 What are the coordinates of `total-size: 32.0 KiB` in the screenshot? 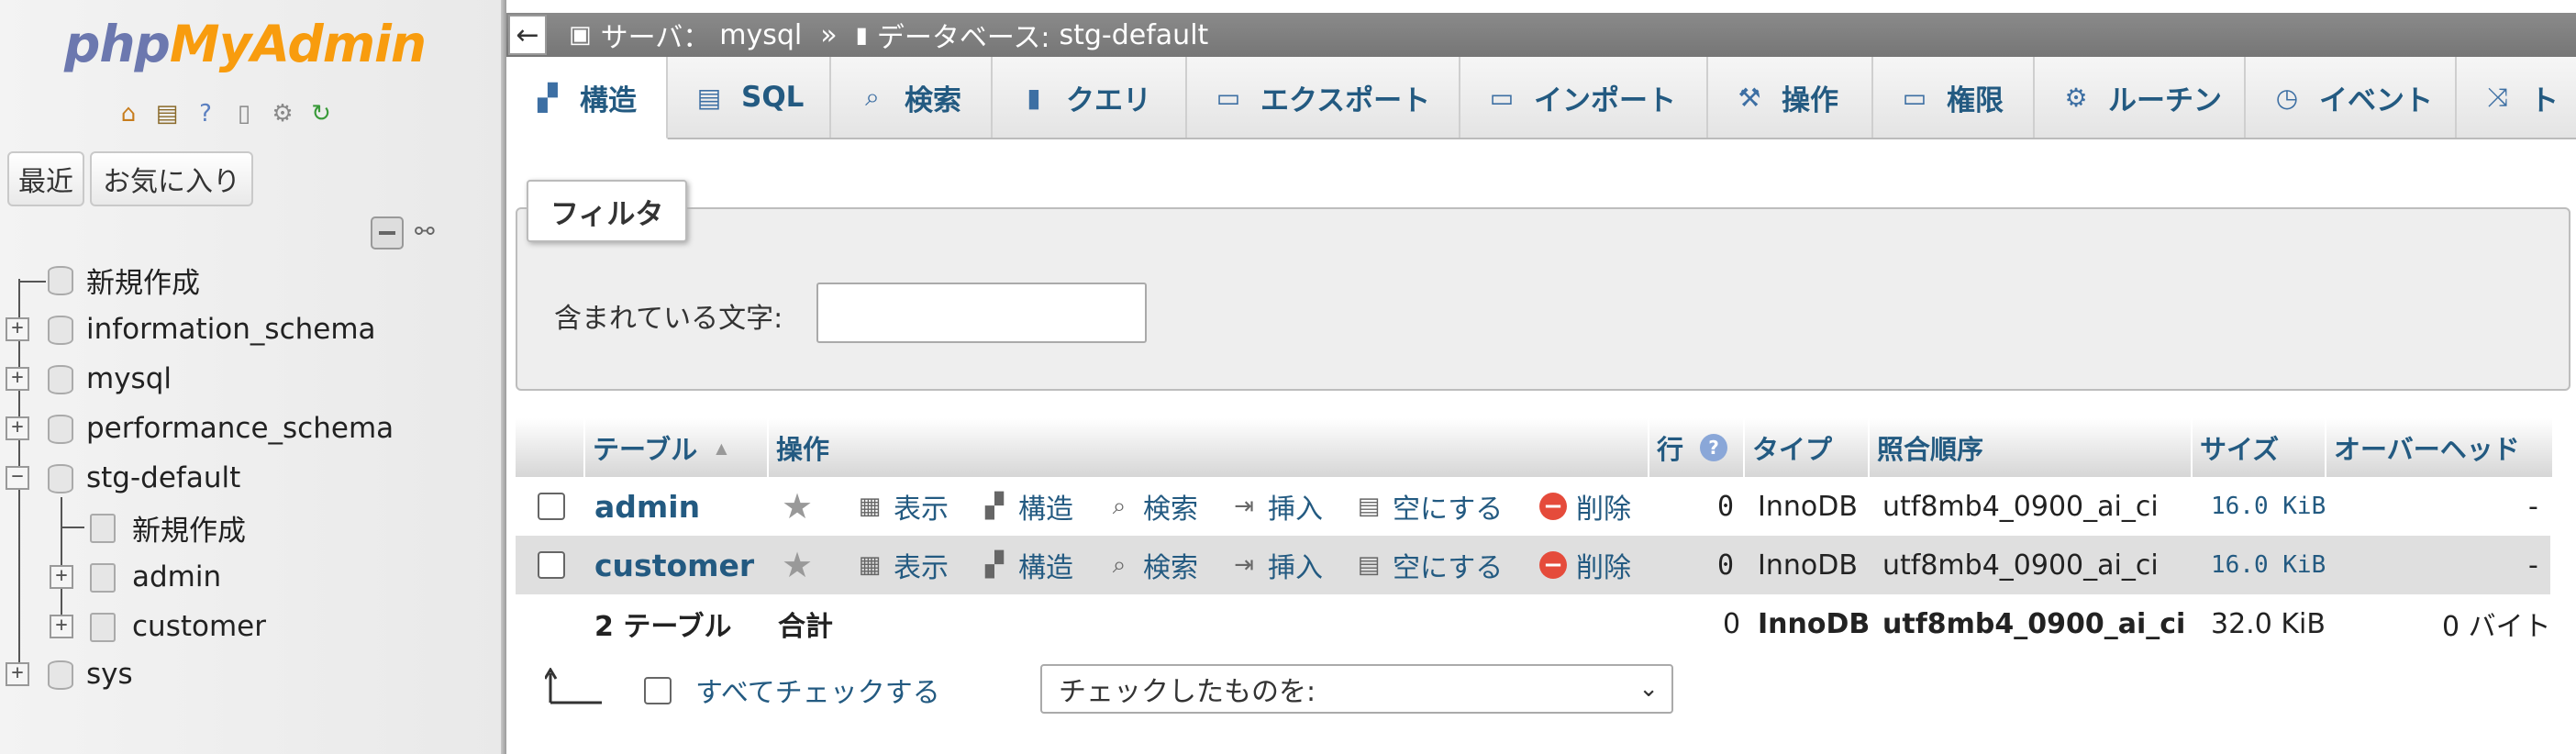 It's located at (2268, 623).